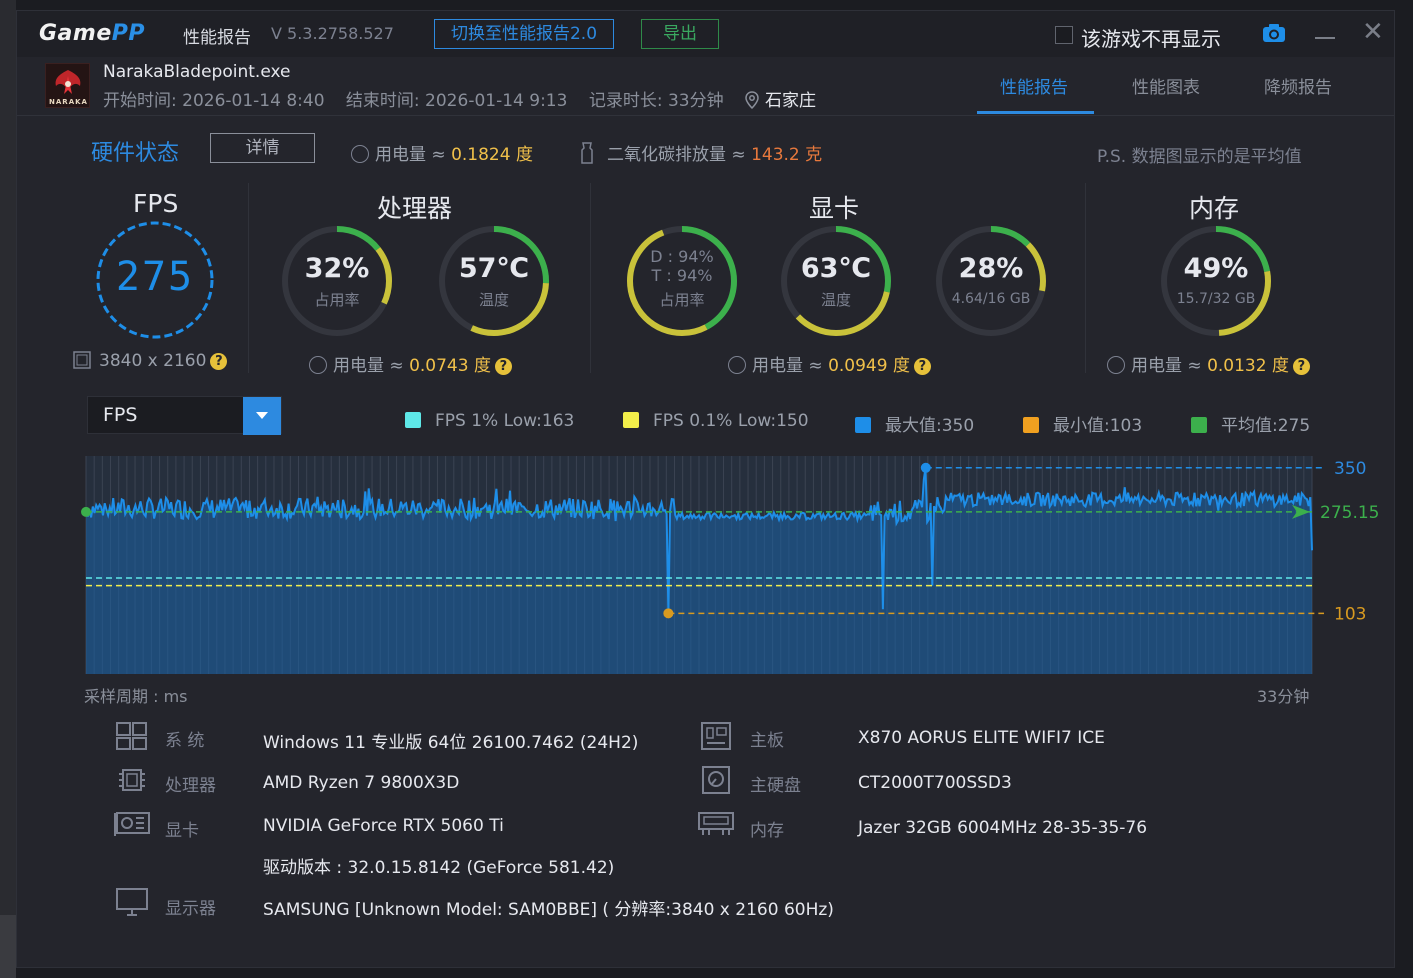 This screenshot has width=1413, height=978. I want to click on os-value: Windows 11 专业版 64位 26100.7462 (24H2), so click(451, 743).